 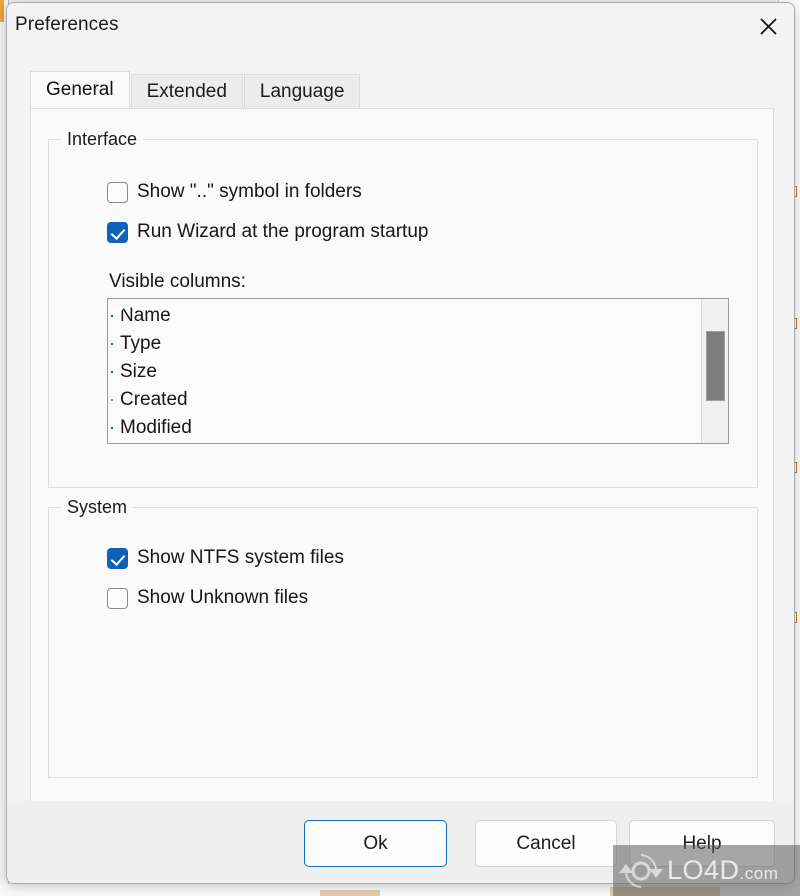 What do you see at coordinates (2, 11) in the screenshot?
I see `background-accent-mark` at bounding box center [2, 11].